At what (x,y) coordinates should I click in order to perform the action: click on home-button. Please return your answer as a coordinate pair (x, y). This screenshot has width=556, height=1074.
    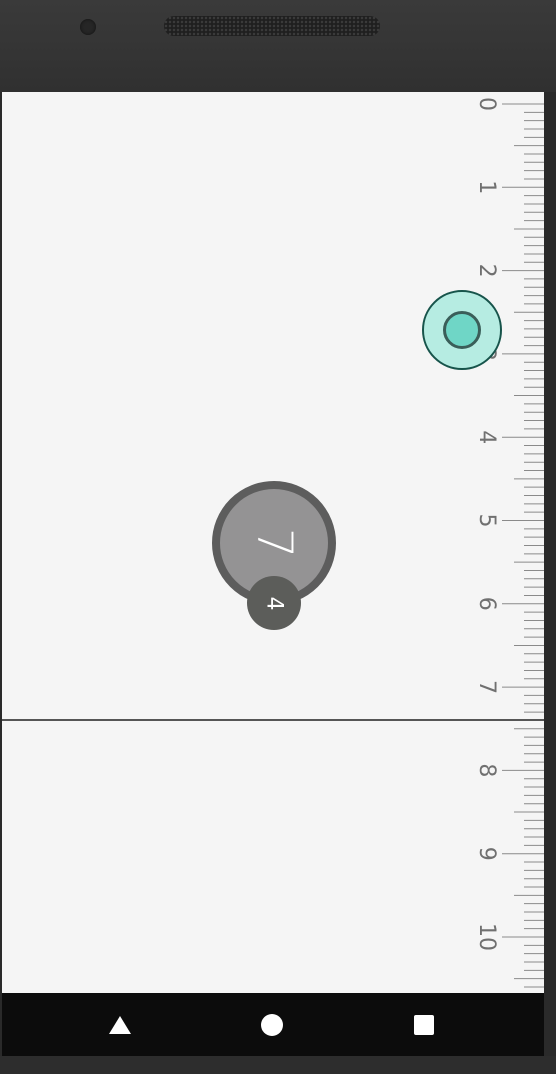
    Looking at the image, I should click on (272, 1024).